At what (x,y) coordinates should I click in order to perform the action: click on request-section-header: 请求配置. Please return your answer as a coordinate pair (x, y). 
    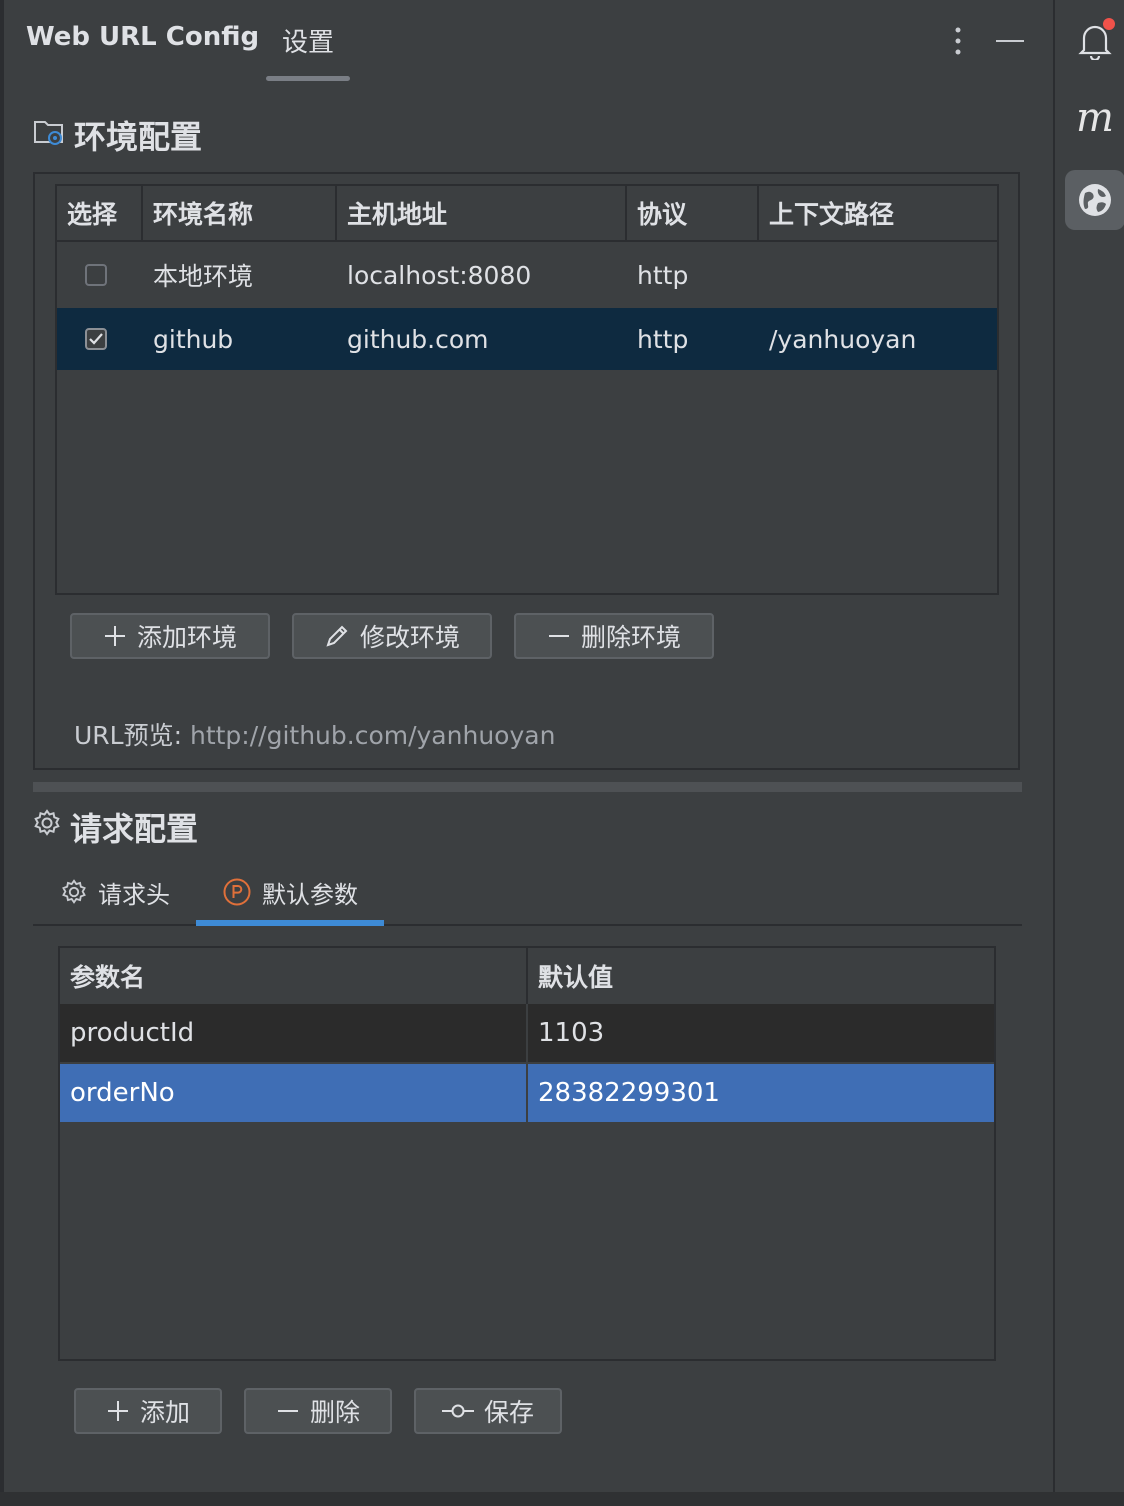
    Looking at the image, I should click on (115, 827).